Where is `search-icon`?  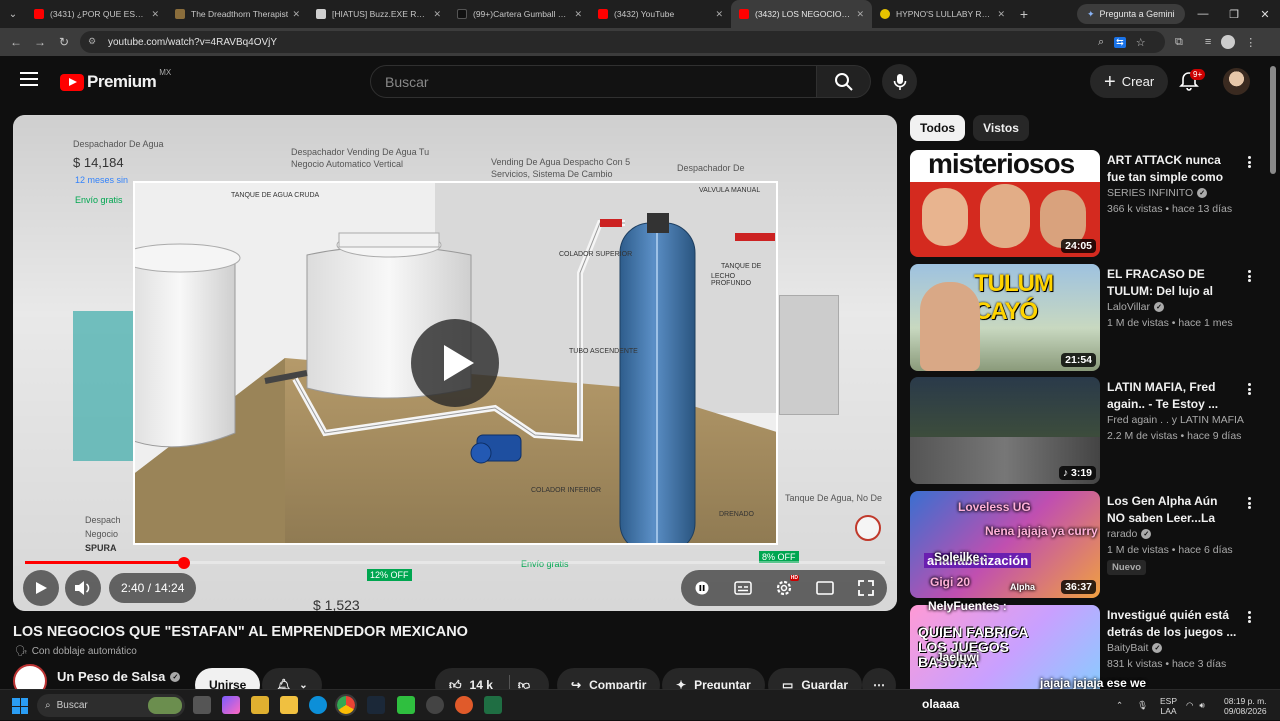 search-icon is located at coordinates (843, 81).